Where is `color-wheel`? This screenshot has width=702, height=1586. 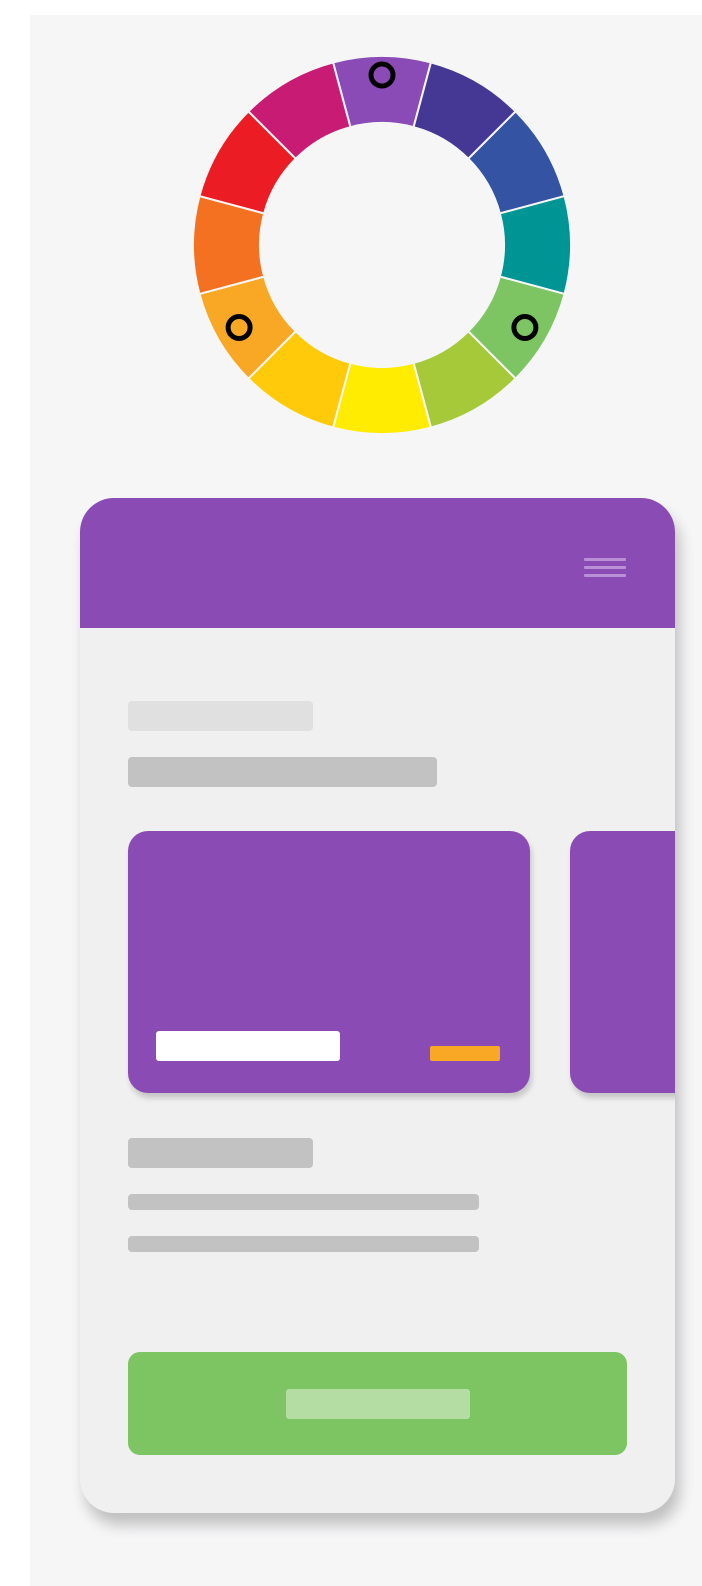 color-wheel is located at coordinates (382, 245).